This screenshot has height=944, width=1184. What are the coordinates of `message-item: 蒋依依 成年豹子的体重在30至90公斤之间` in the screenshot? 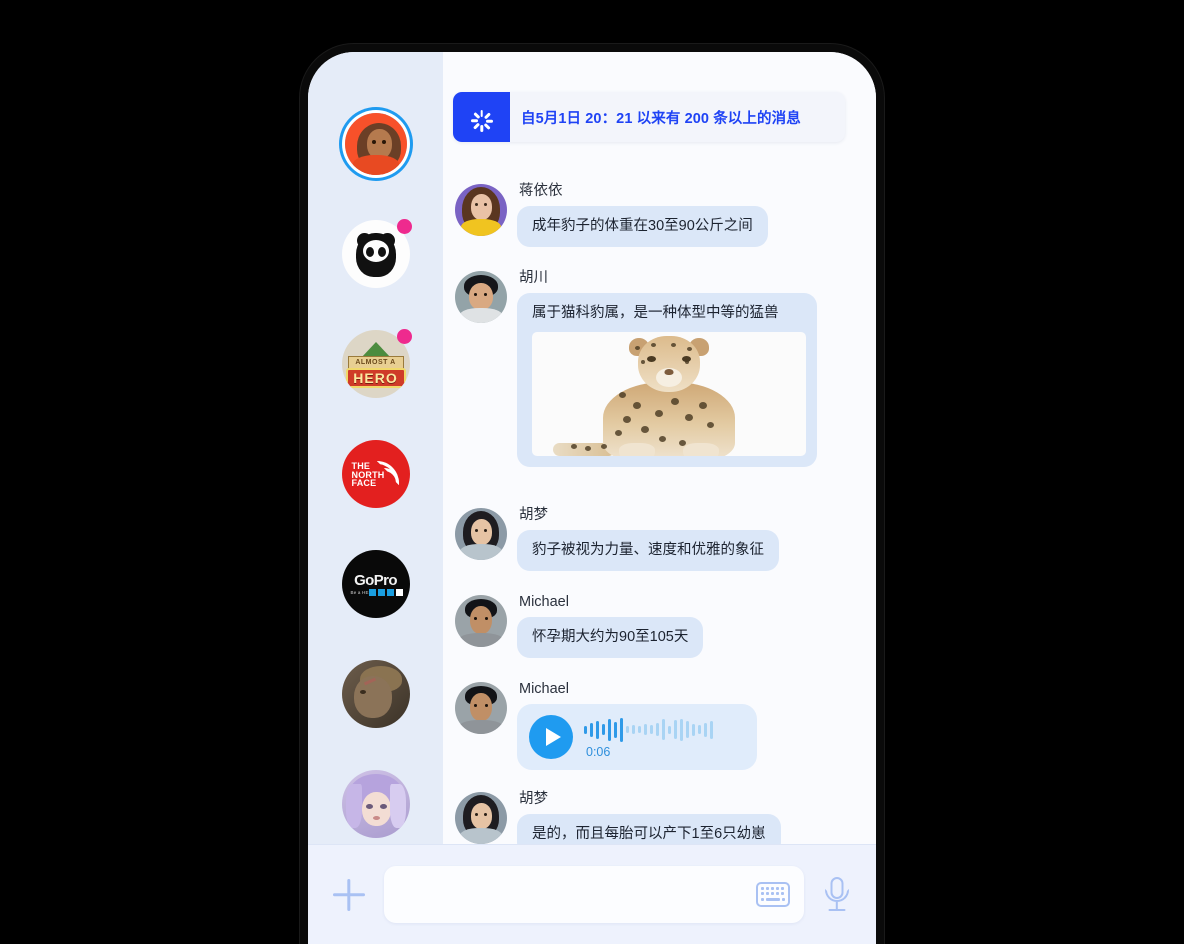 It's located at (611, 215).